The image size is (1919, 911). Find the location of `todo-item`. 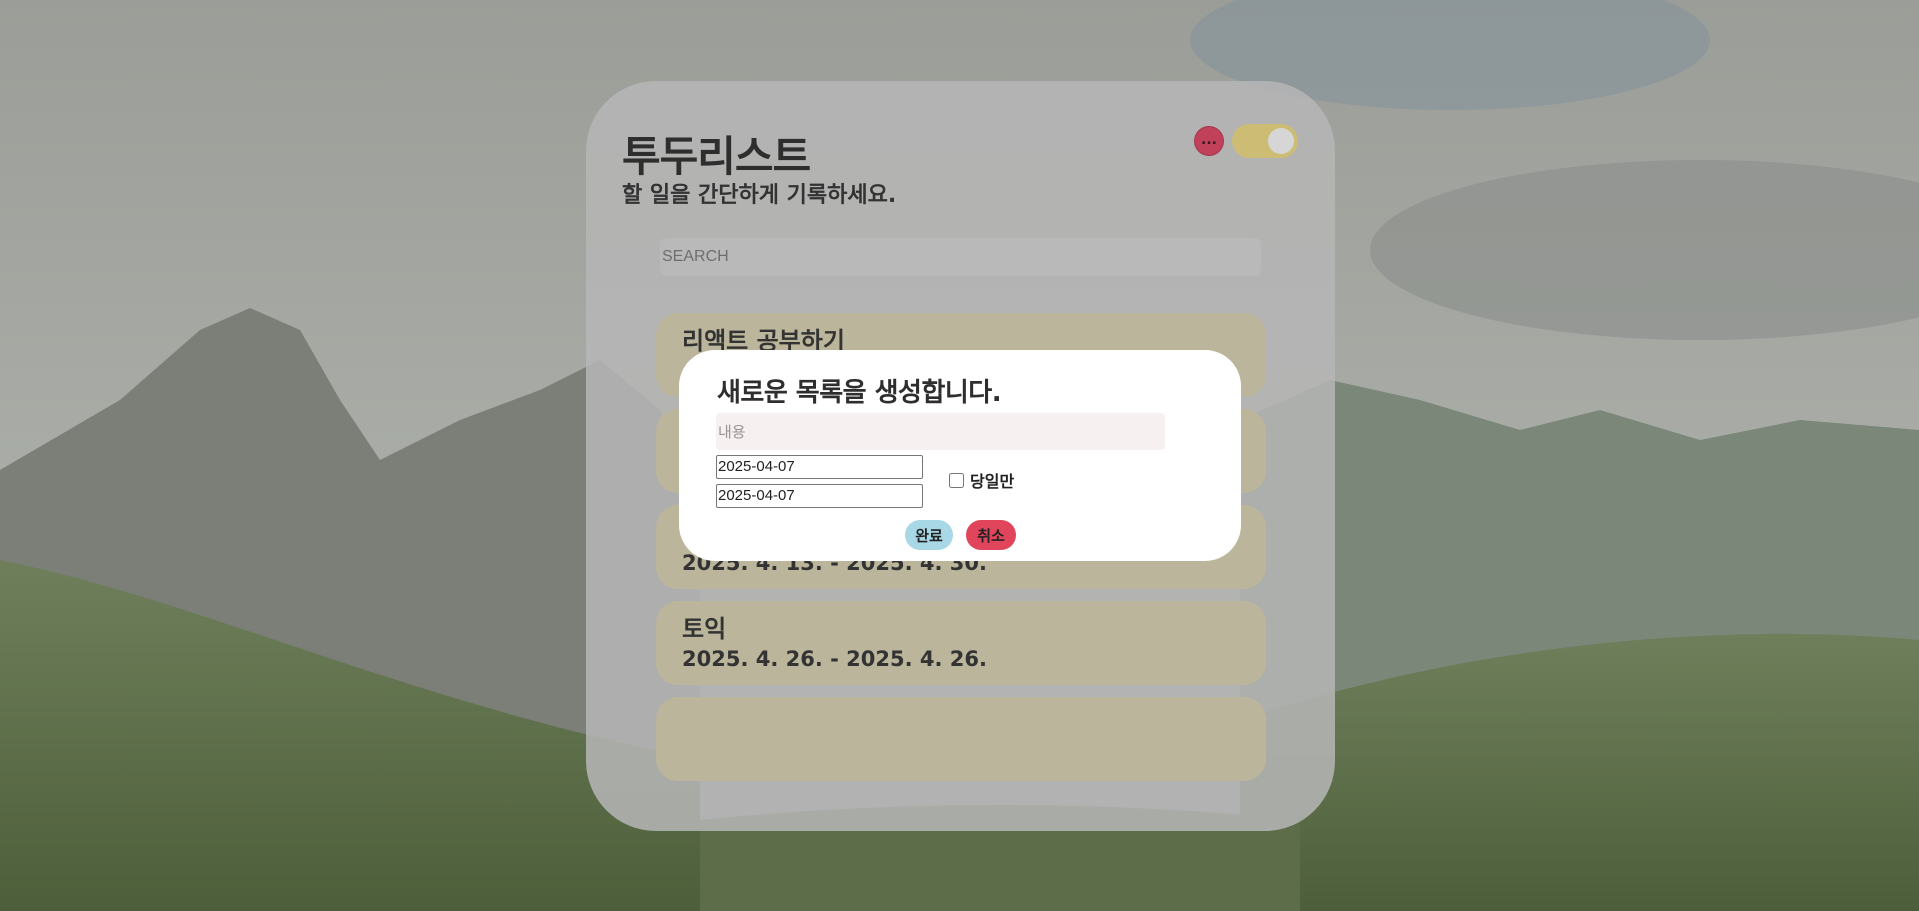

todo-item is located at coordinates (961, 739).